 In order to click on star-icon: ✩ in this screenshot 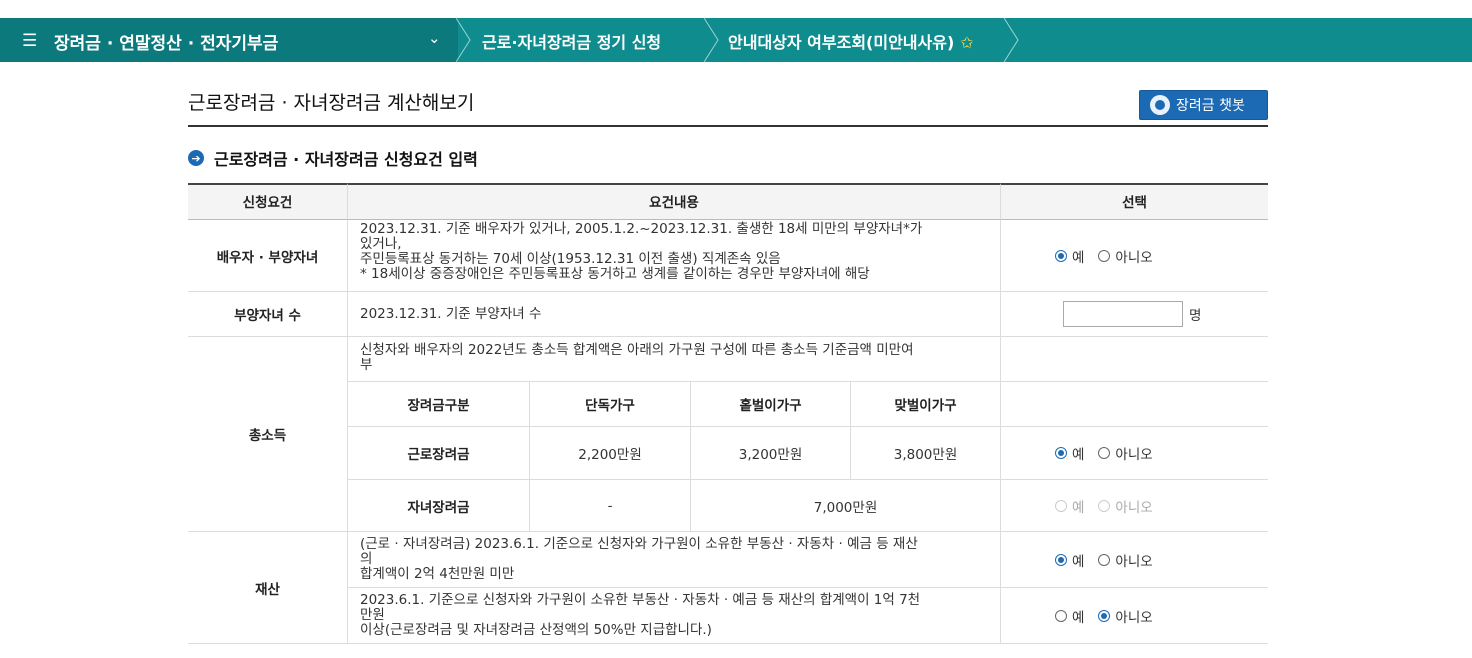, I will do `click(966, 42)`.